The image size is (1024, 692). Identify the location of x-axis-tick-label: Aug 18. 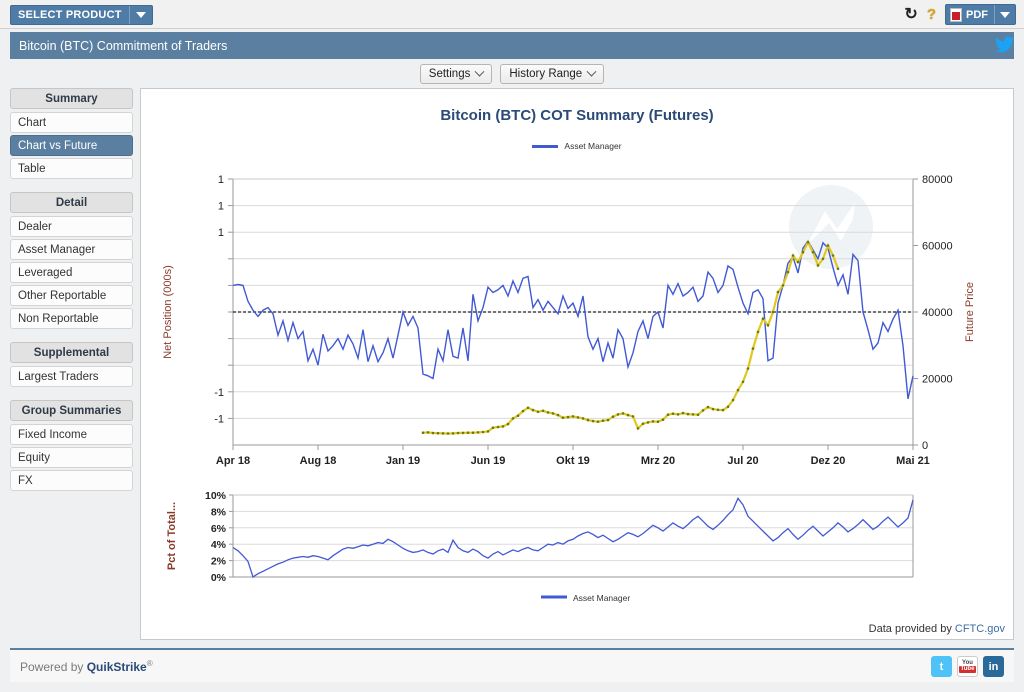
(318, 461).